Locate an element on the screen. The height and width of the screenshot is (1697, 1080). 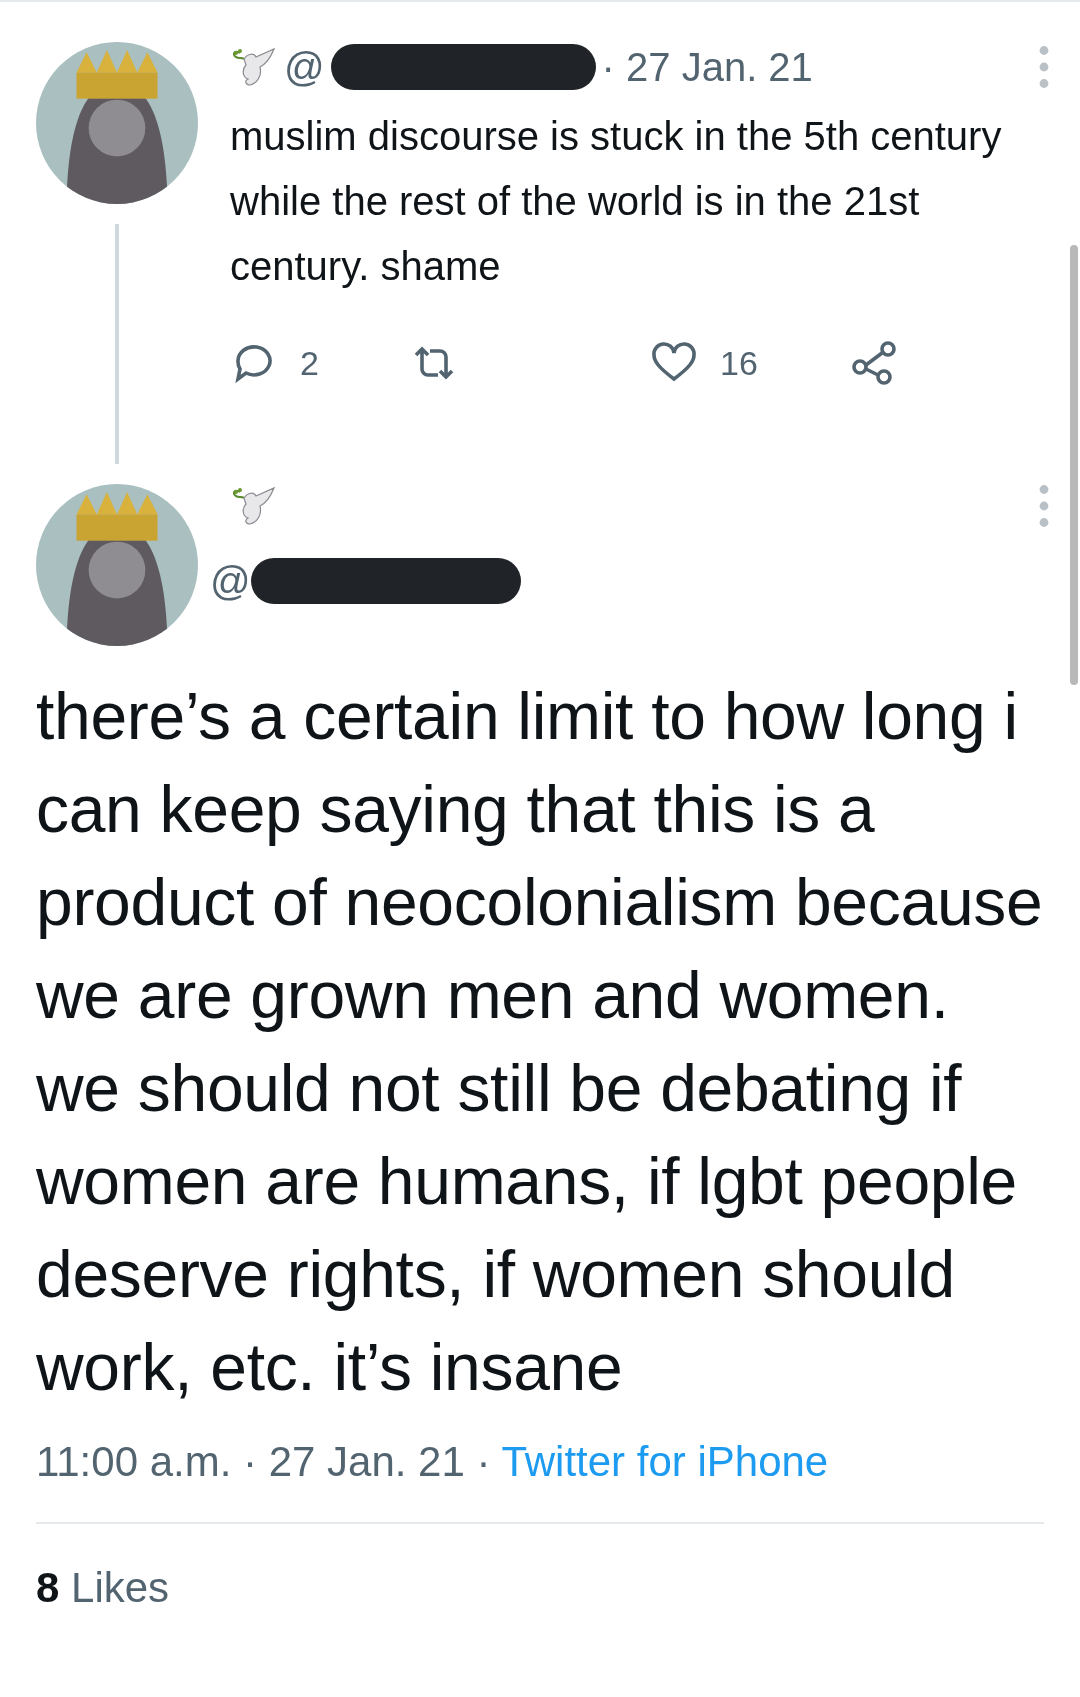
share-icon is located at coordinates (874, 363).